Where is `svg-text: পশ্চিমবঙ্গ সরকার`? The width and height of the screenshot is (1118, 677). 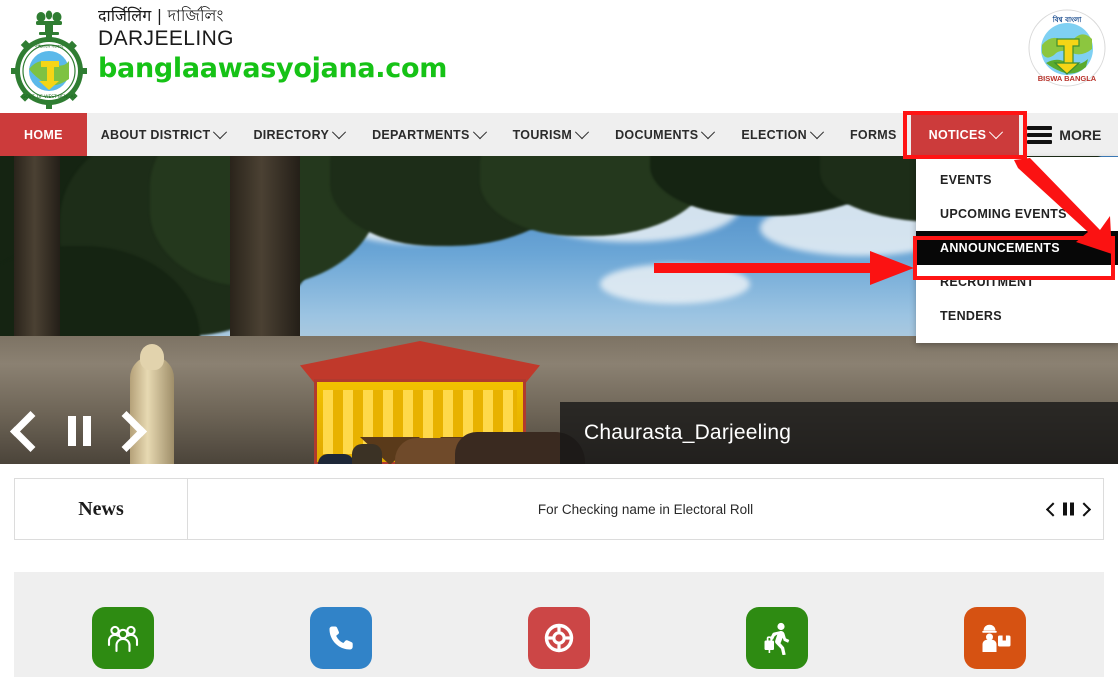
svg-text: পশ্চিমবঙ্গ সরকার is located at coordinates (50, 47).